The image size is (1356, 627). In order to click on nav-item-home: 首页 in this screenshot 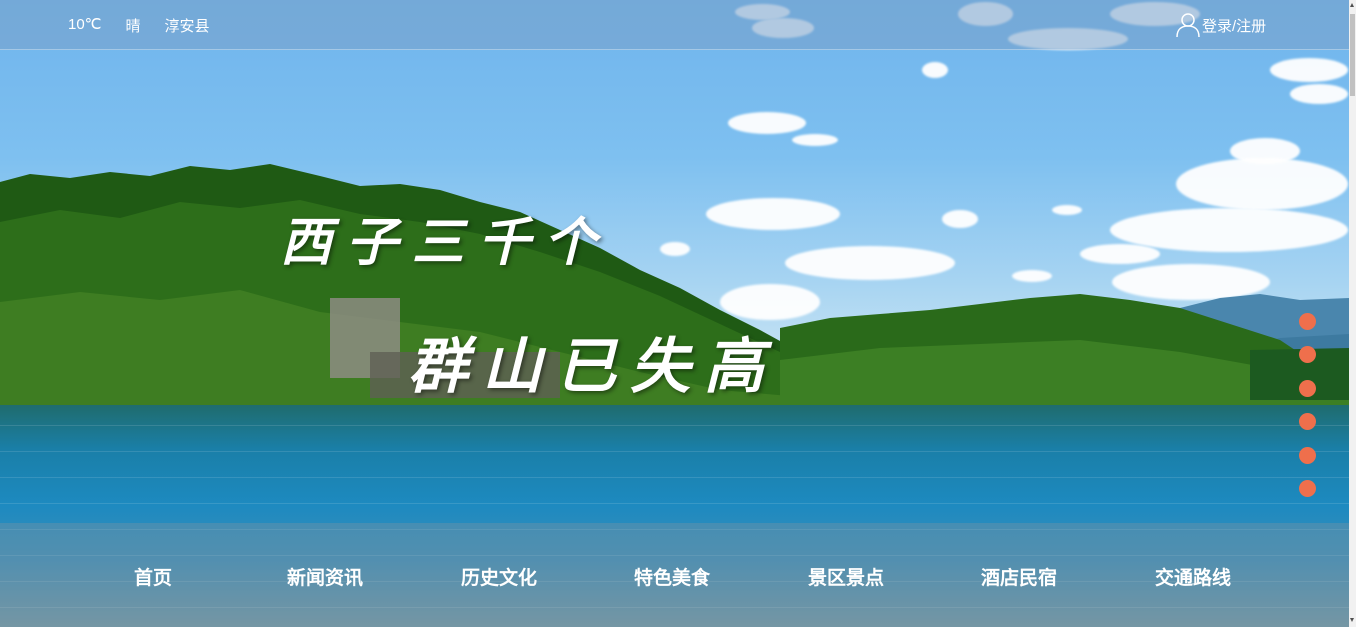, I will do `click(153, 576)`.